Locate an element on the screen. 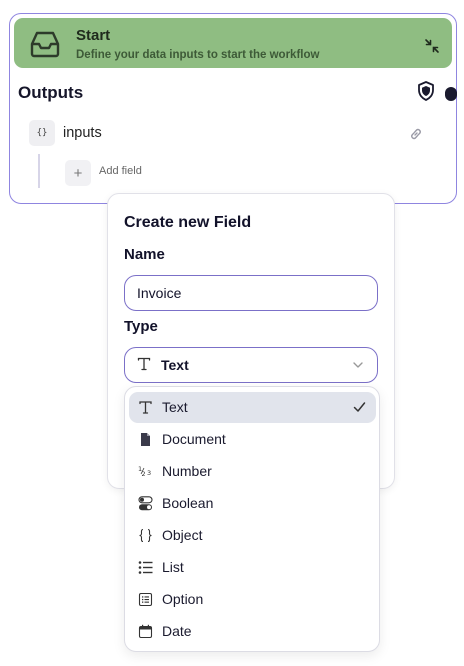 This screenshot has width=464, height=666. type-option-text: Text is located at coordinates (252, 407).